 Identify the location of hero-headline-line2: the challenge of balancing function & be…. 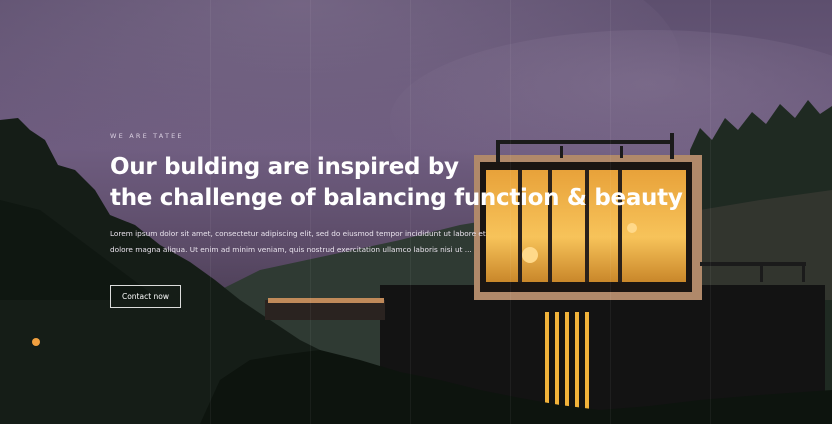
(396, 198).